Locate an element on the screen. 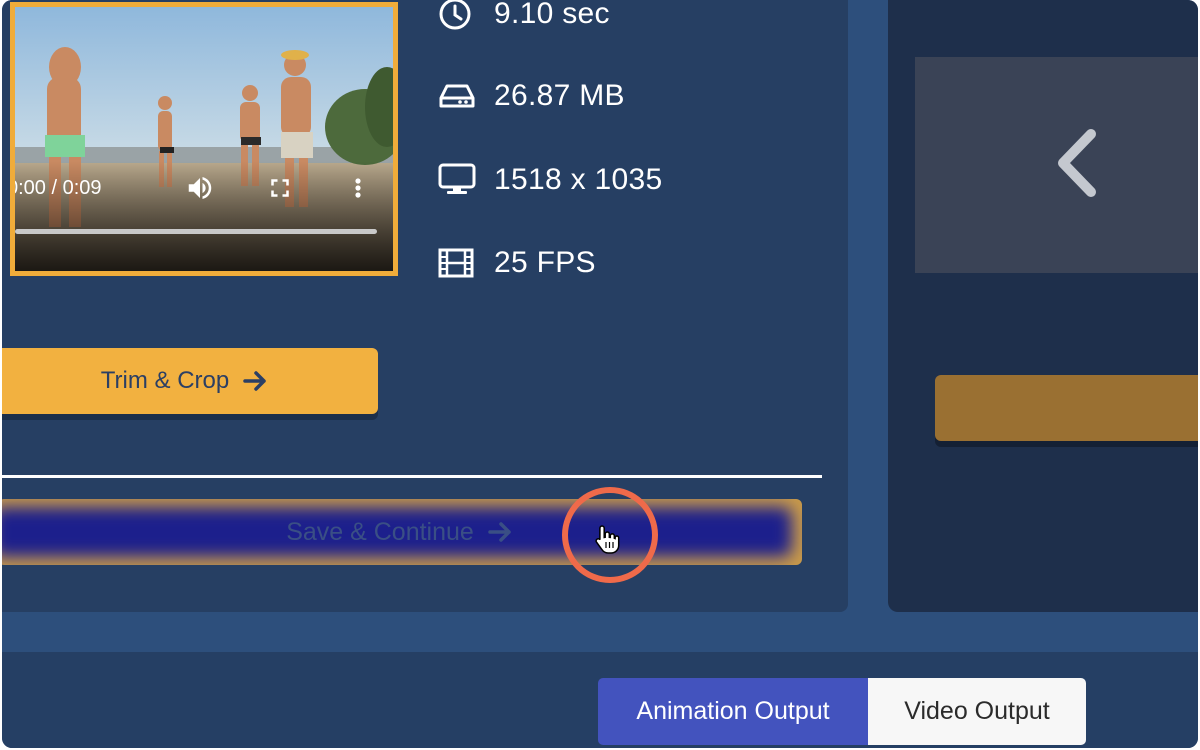 This screenshot has height=750, width=1200. resolution-row: 1518 x 1035 is located at coordinates (550, 180).